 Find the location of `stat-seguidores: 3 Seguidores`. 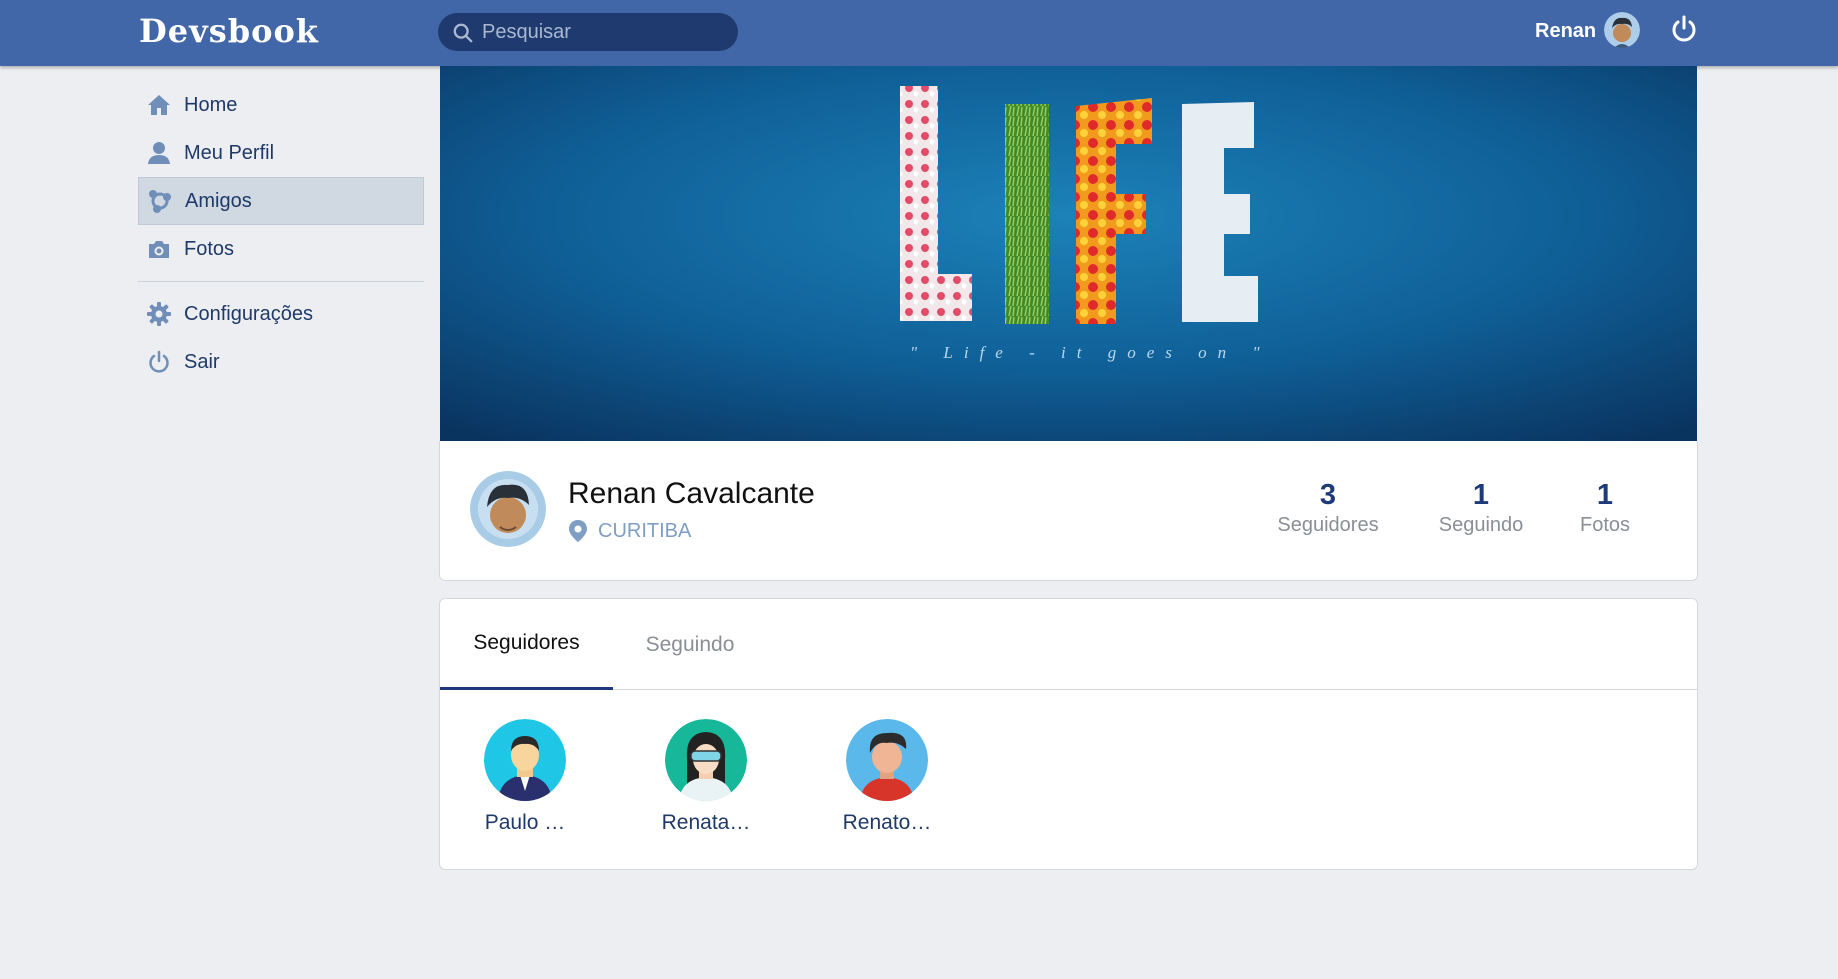

stat-seguidores: 3 Seguidores is located at coordinates (1328, 509).